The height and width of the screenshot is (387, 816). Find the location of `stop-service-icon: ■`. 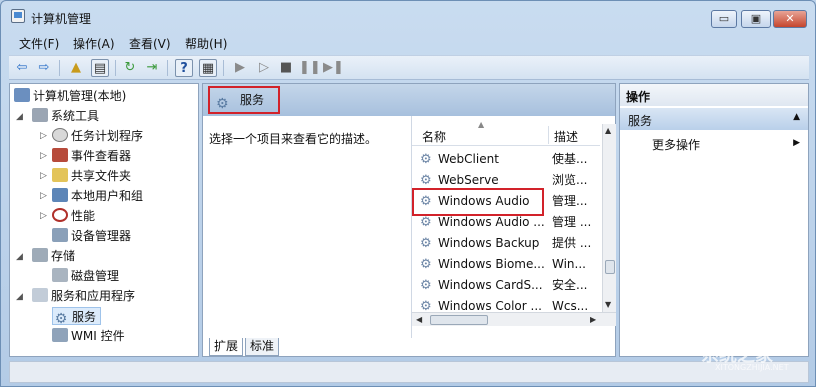

stop-service-icon: ■ is located at coordinates (286, 68).